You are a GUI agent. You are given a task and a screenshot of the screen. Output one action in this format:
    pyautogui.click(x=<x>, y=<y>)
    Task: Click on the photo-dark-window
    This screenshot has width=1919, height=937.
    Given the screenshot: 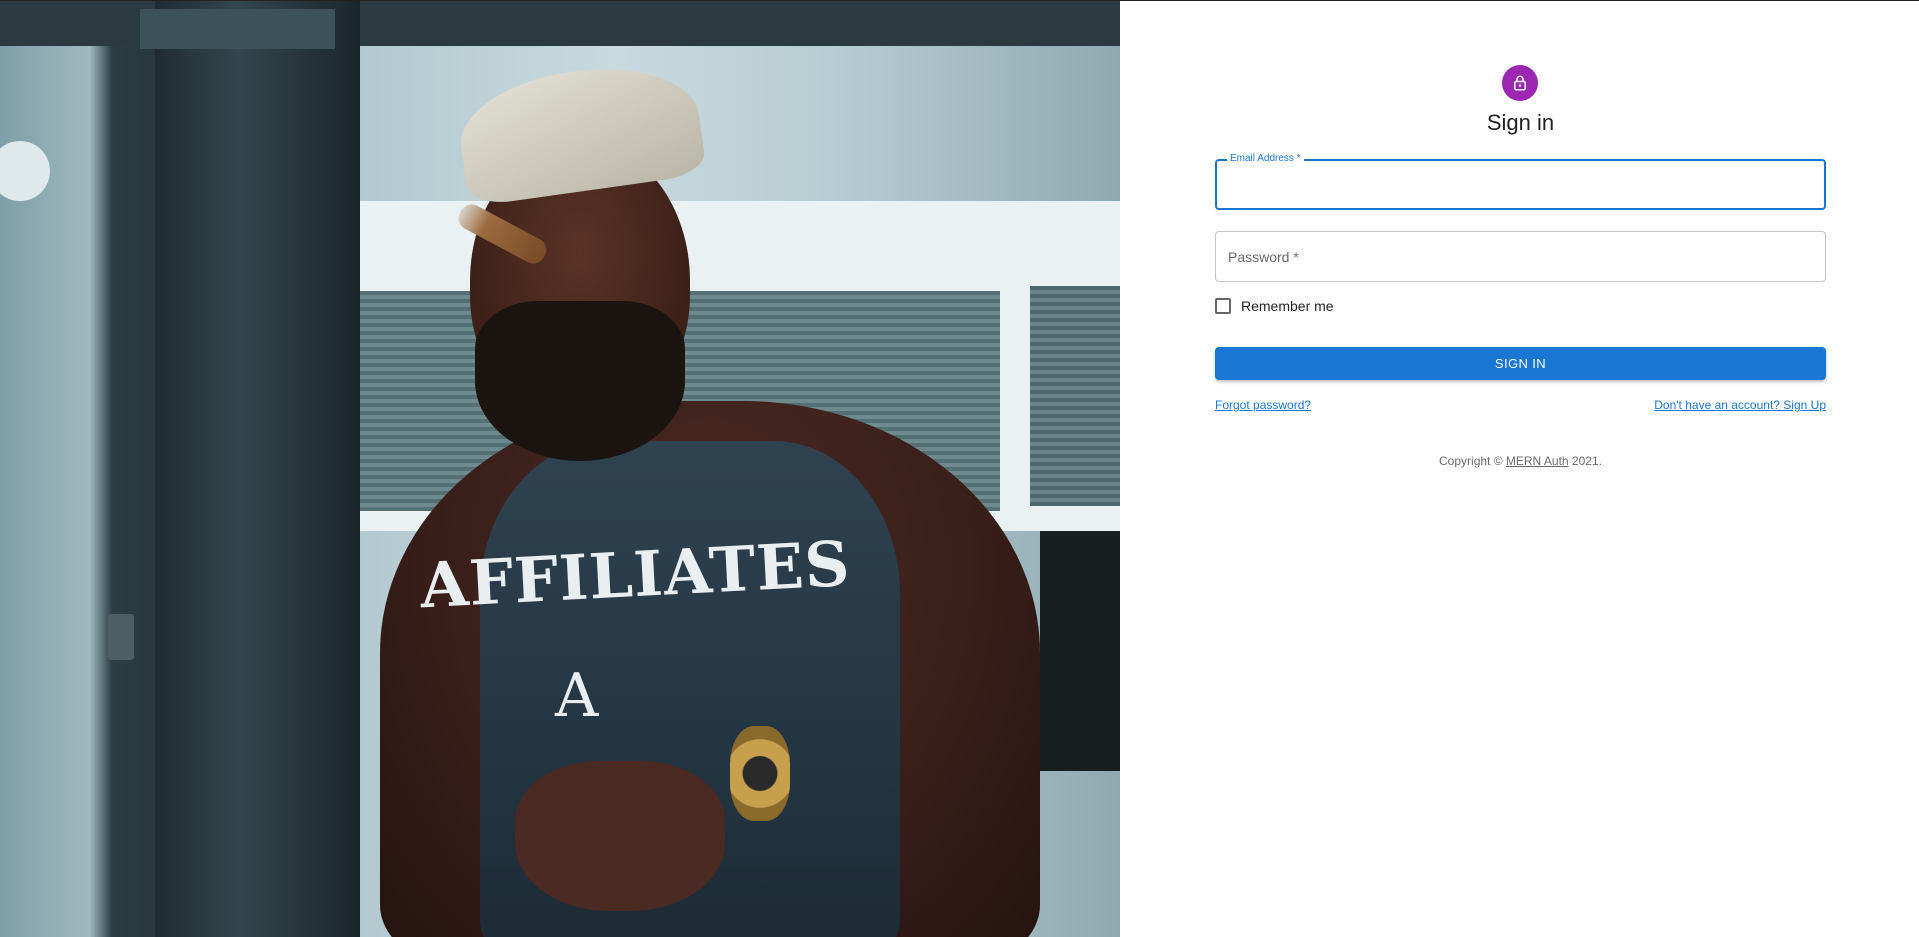 What is the action you would take?
    pyautogui.click(x=1080, y=651)
    